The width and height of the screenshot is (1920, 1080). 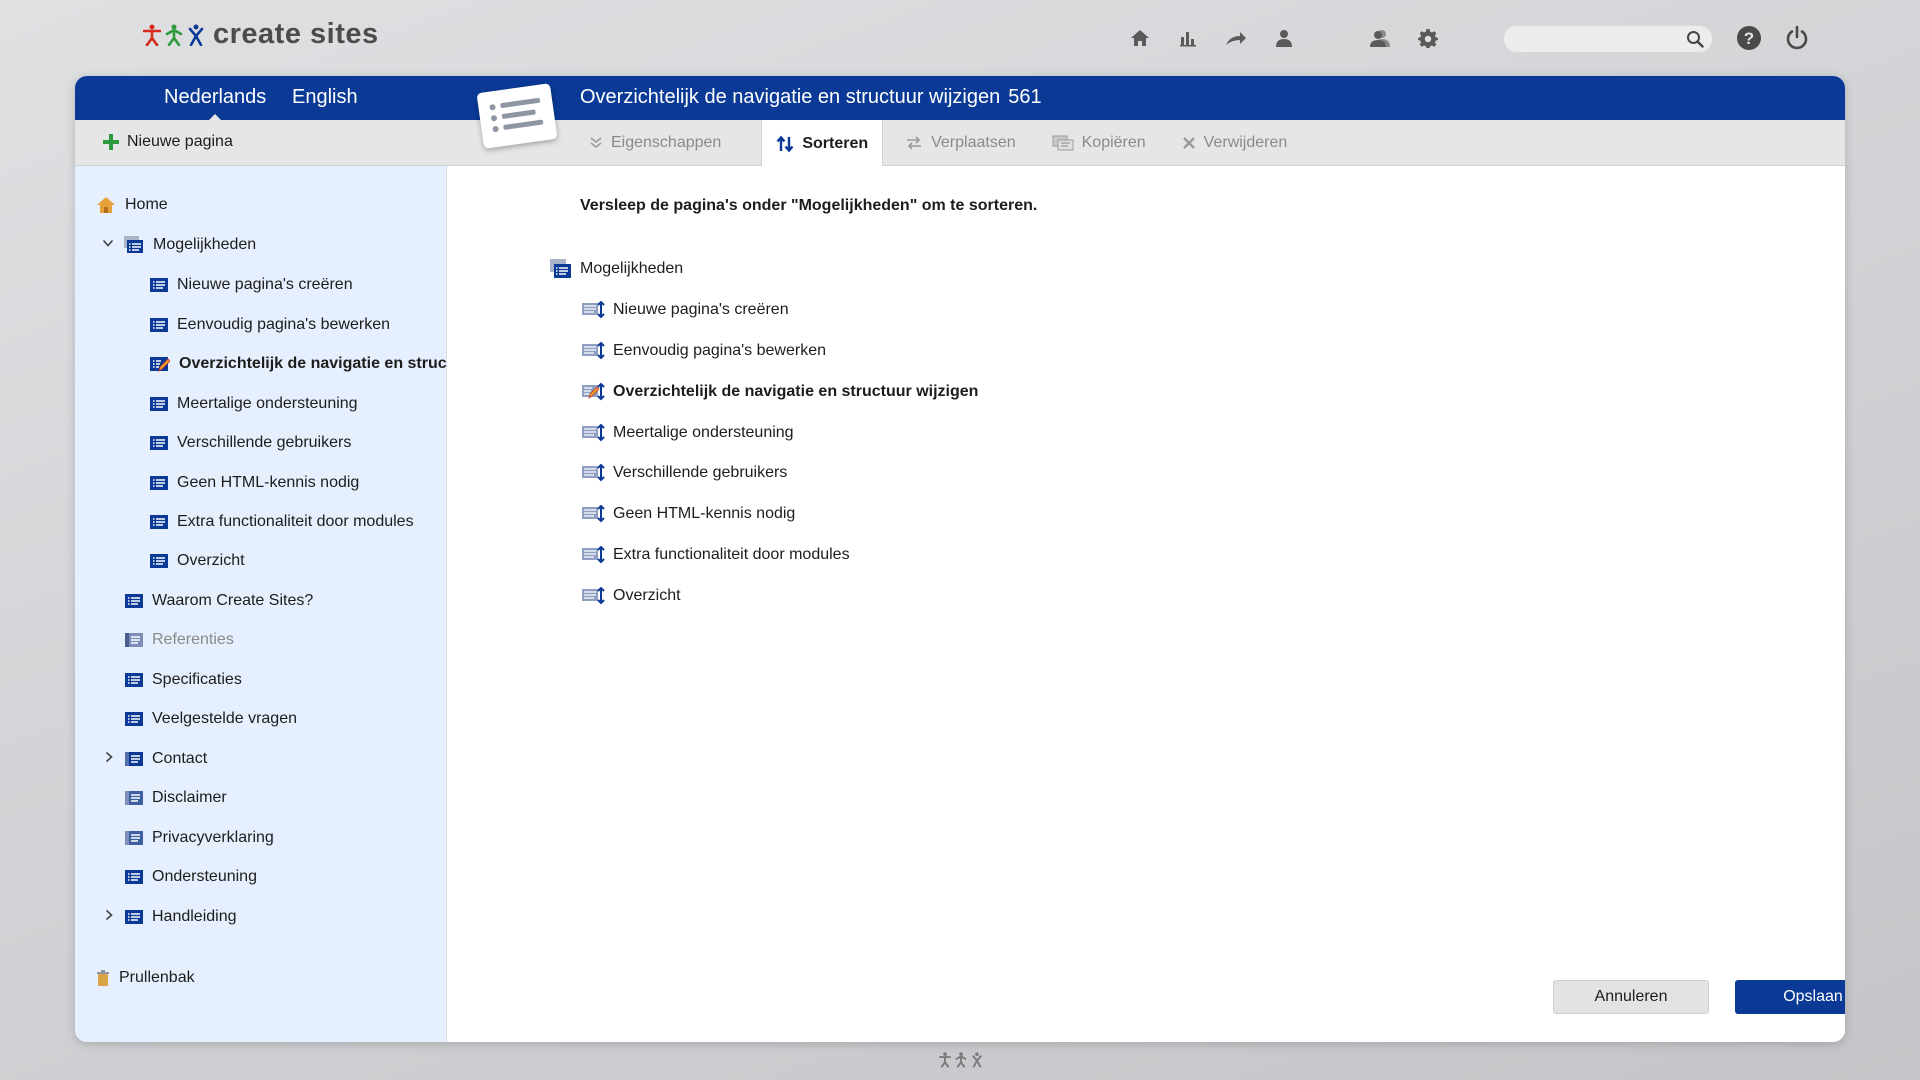 I want to click on page-group-icon, so click(x=133, y=244).